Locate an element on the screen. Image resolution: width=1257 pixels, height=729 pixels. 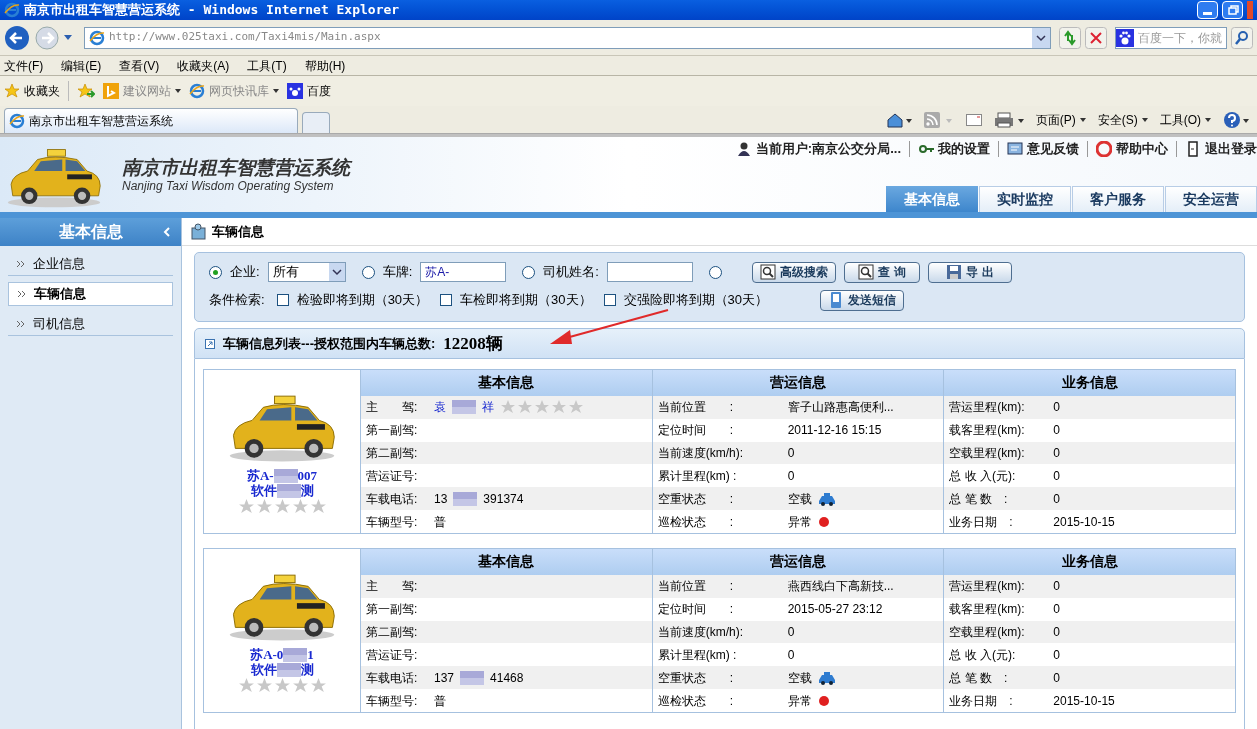
mail-icon is located at coordinates (973, 120).